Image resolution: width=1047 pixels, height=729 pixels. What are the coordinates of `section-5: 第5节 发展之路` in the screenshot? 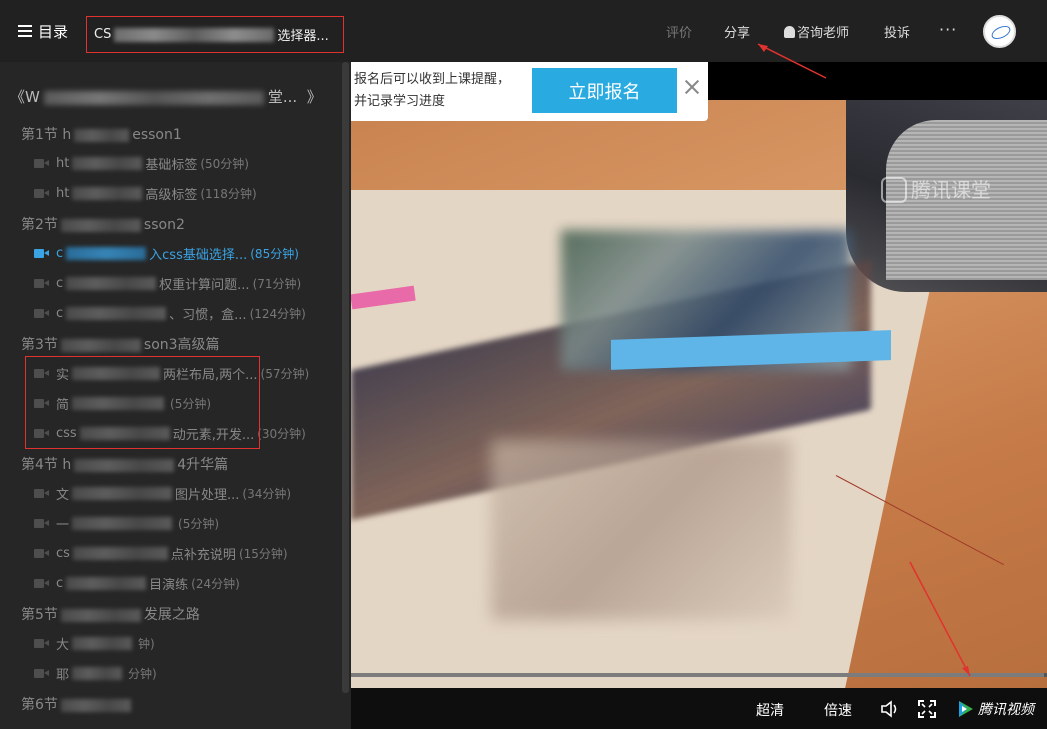 It's located at (110, 614).